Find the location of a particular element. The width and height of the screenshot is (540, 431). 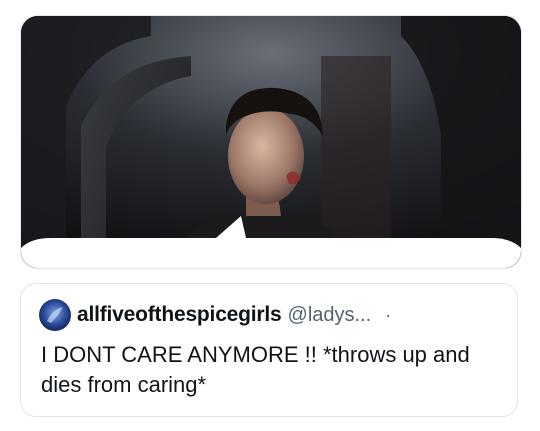

avatar-image is located at coordinates (55, 315).